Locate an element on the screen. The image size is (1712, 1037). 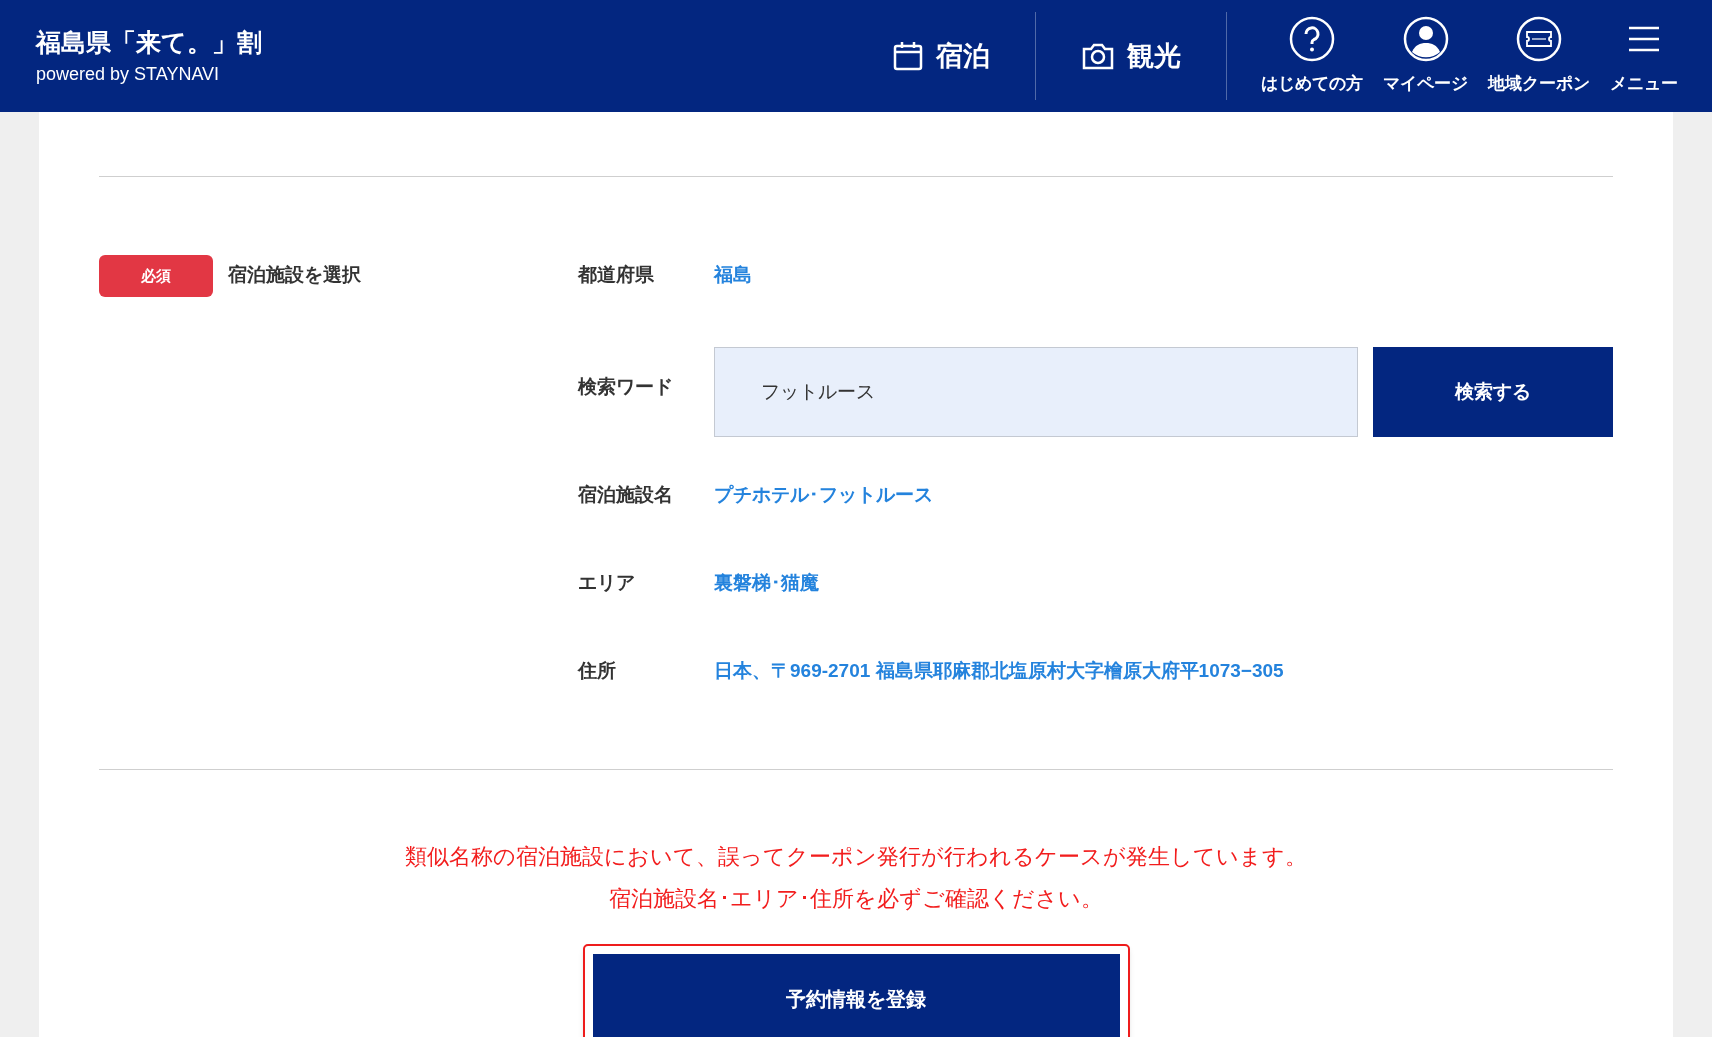
nav-icon-link: マイページ is located at coordinates (1425, 56).